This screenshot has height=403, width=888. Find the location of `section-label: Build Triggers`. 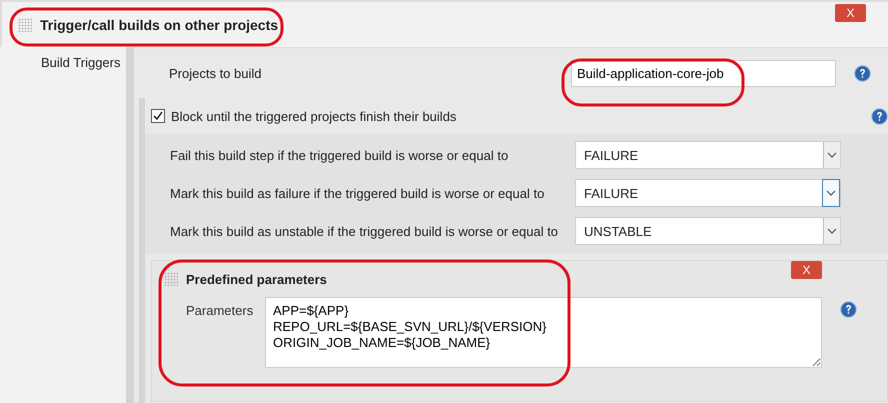

section-label: Build Triggers is located at coordinates (80, 62).